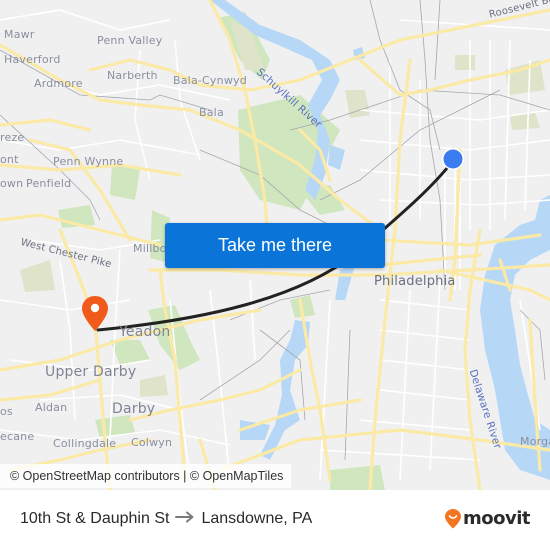 Image resolution: width=550 pixels, height=550 pixels. Describe the element at coordinates (51, 407) in the screenshot. I see `place-label-aldan: Aldan` at that location.